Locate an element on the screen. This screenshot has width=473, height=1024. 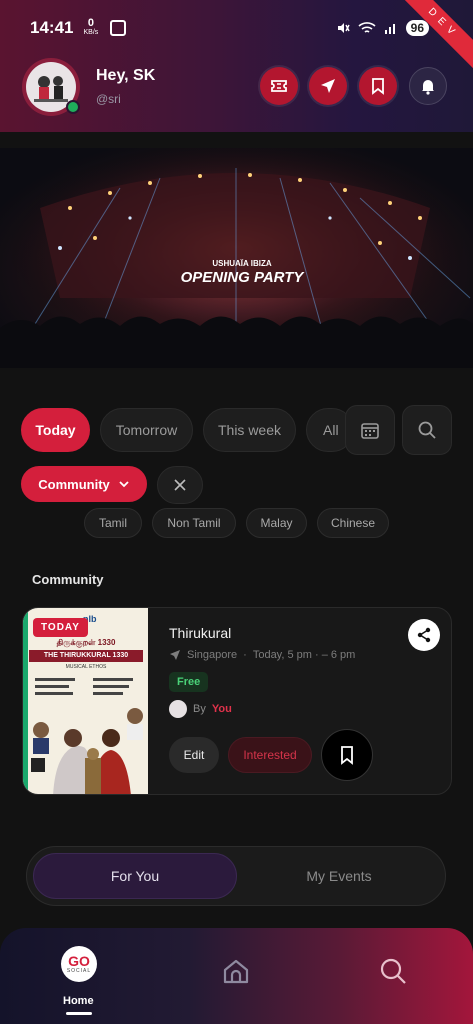
save-event-button is located at coordinates (347, 755).